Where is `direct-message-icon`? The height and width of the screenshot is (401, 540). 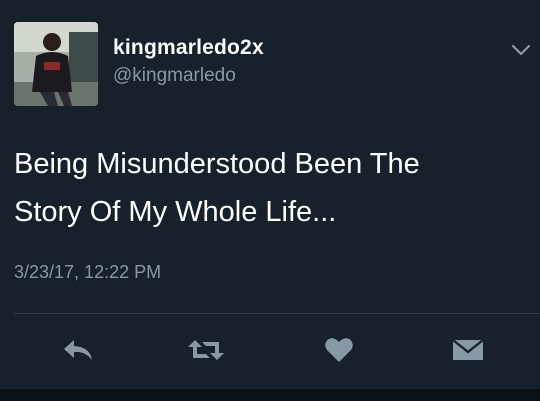
direct-message-icon is located at coordinates (468, 350).